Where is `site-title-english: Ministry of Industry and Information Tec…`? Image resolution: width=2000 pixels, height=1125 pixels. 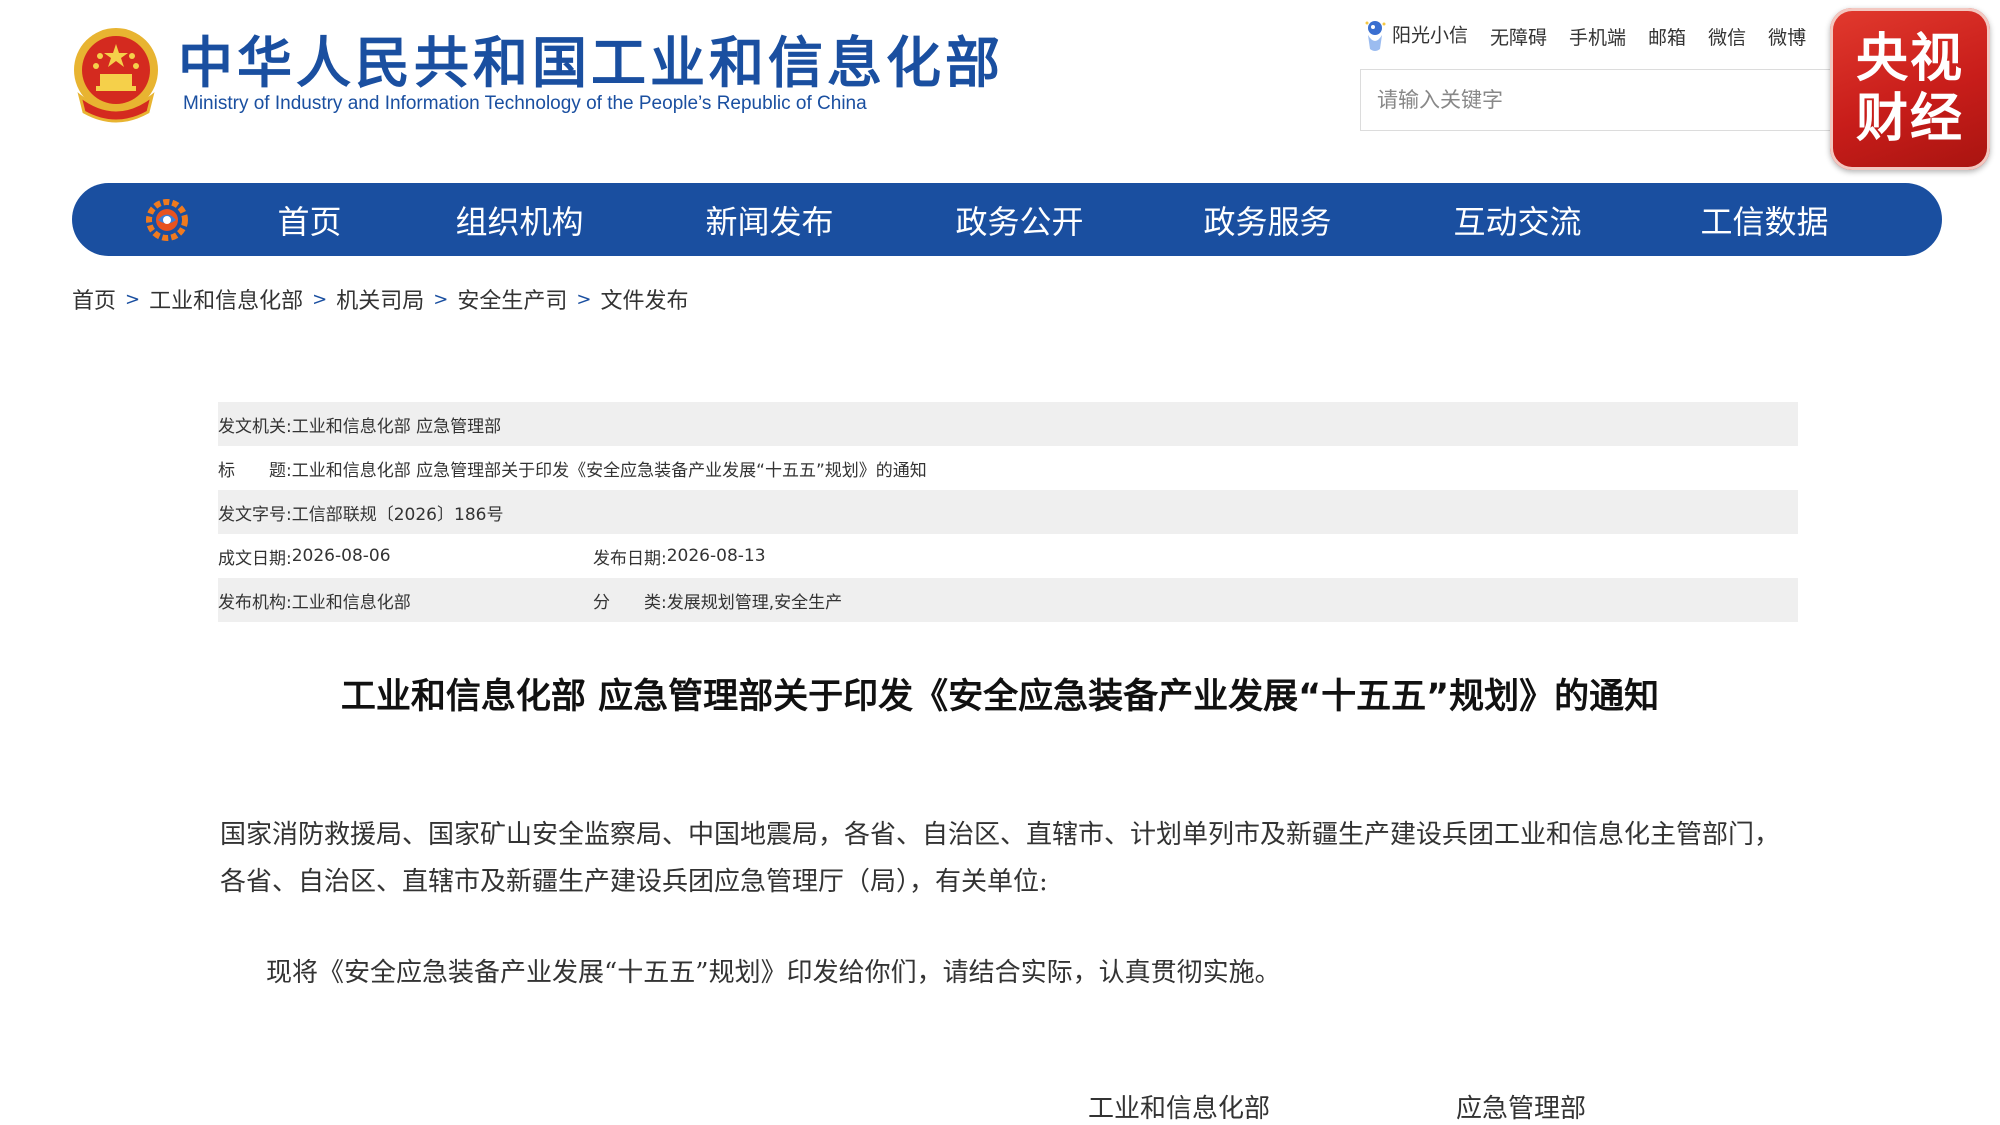 site-title-english: Ministry of Industry and Information Tec… is located at coordinates (525, 104).